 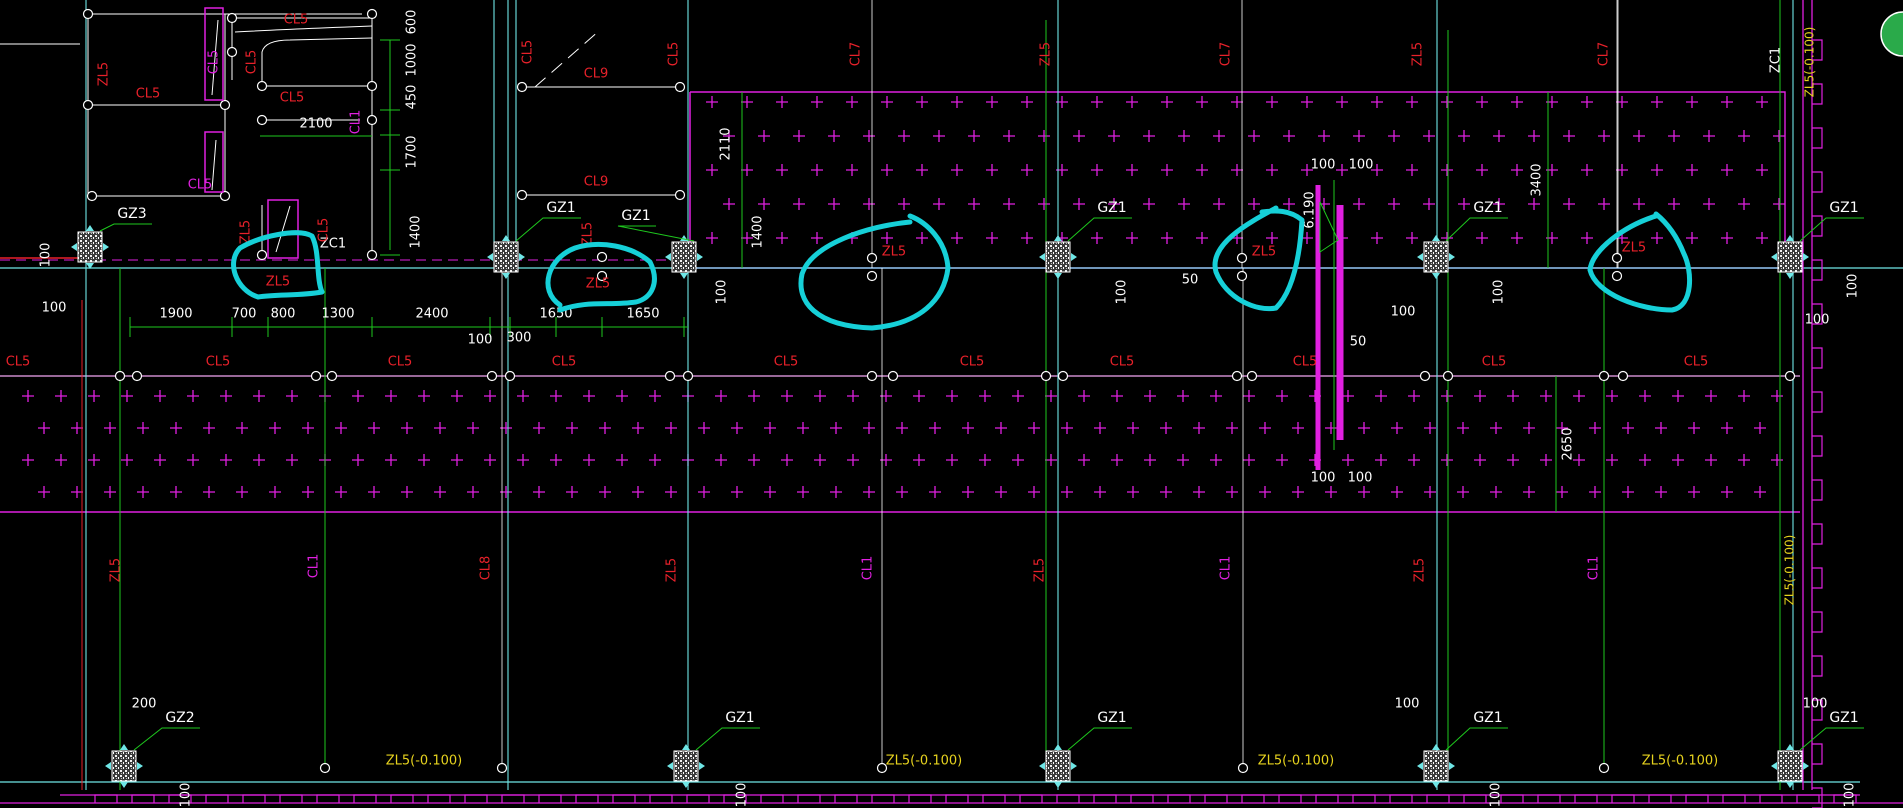 What do you see at coordinates (412, 59) in the screenshot?
I see `dimension-text-vertical: 1000` at bounding box center [412, 59].